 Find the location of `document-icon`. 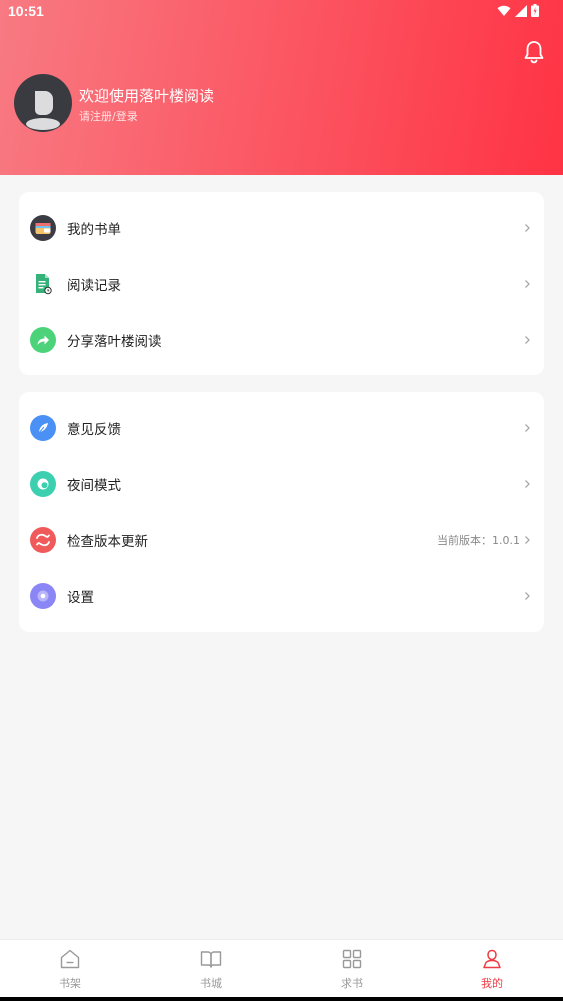

document-icon is located at coordinates (43, 284).